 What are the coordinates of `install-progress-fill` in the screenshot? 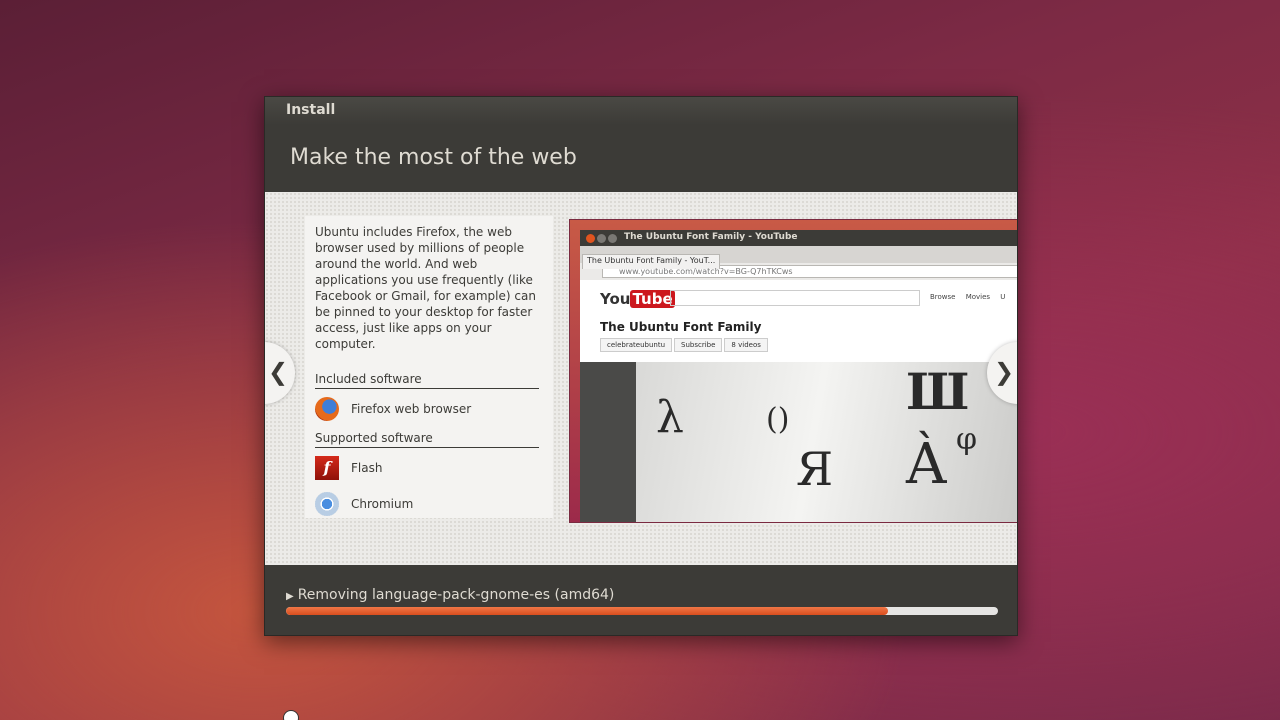 It's located at (587, 611).